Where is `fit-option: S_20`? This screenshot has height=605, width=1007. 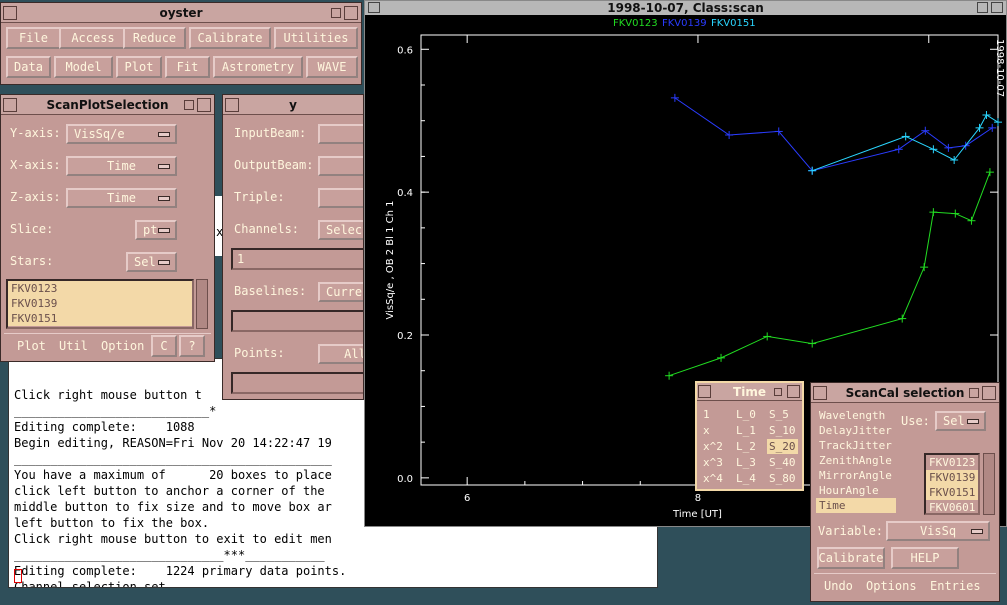
fit-option: S_20 is located at coordinates (782, 446).